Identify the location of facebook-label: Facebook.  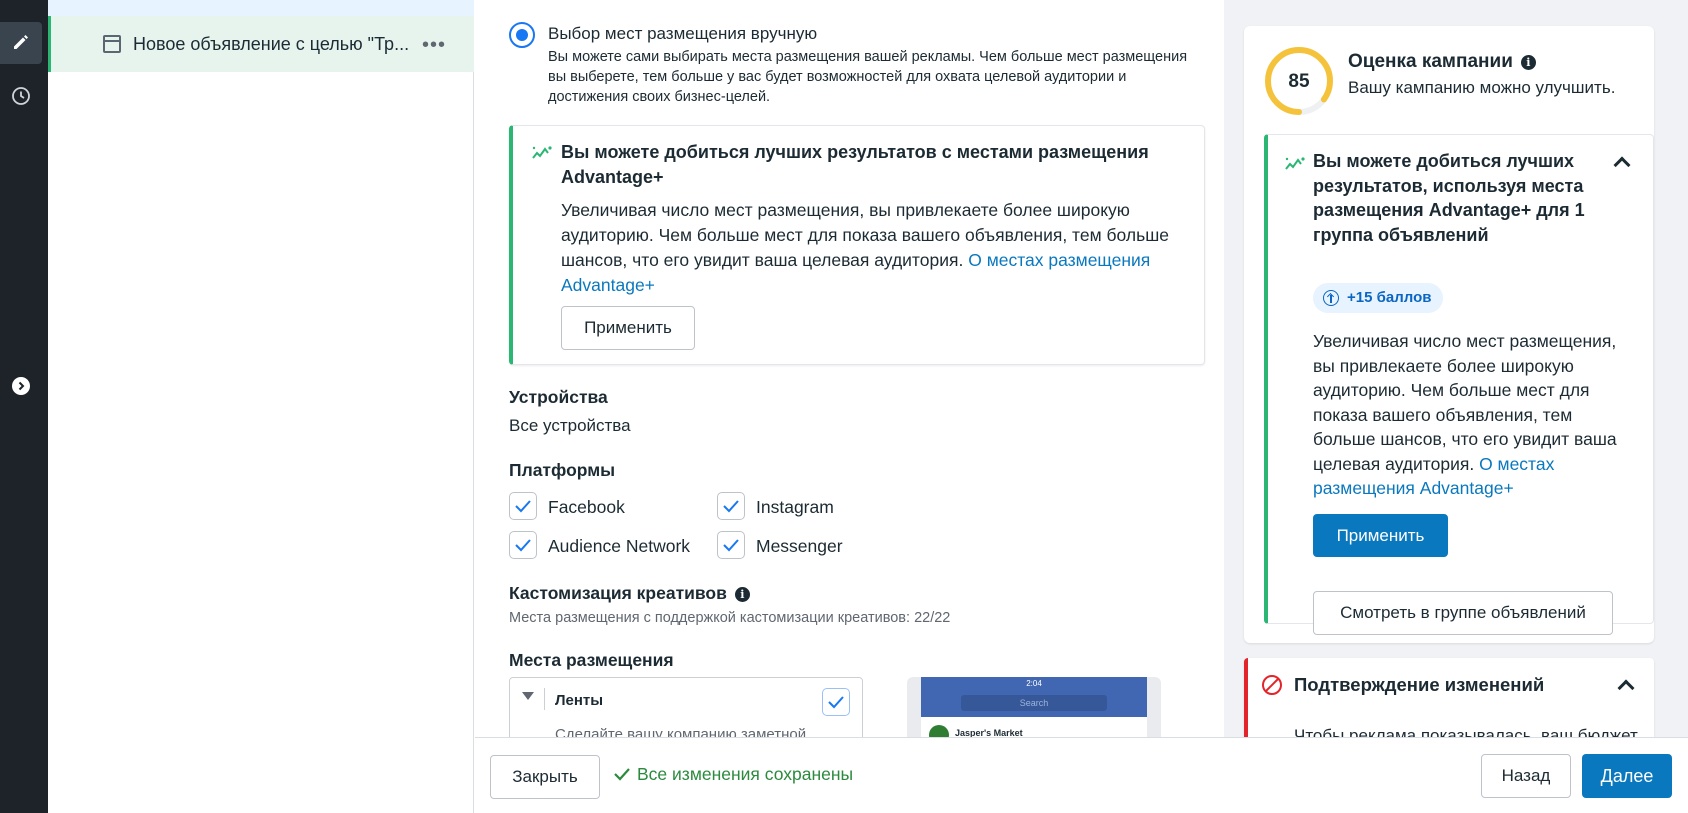
(586, 507).